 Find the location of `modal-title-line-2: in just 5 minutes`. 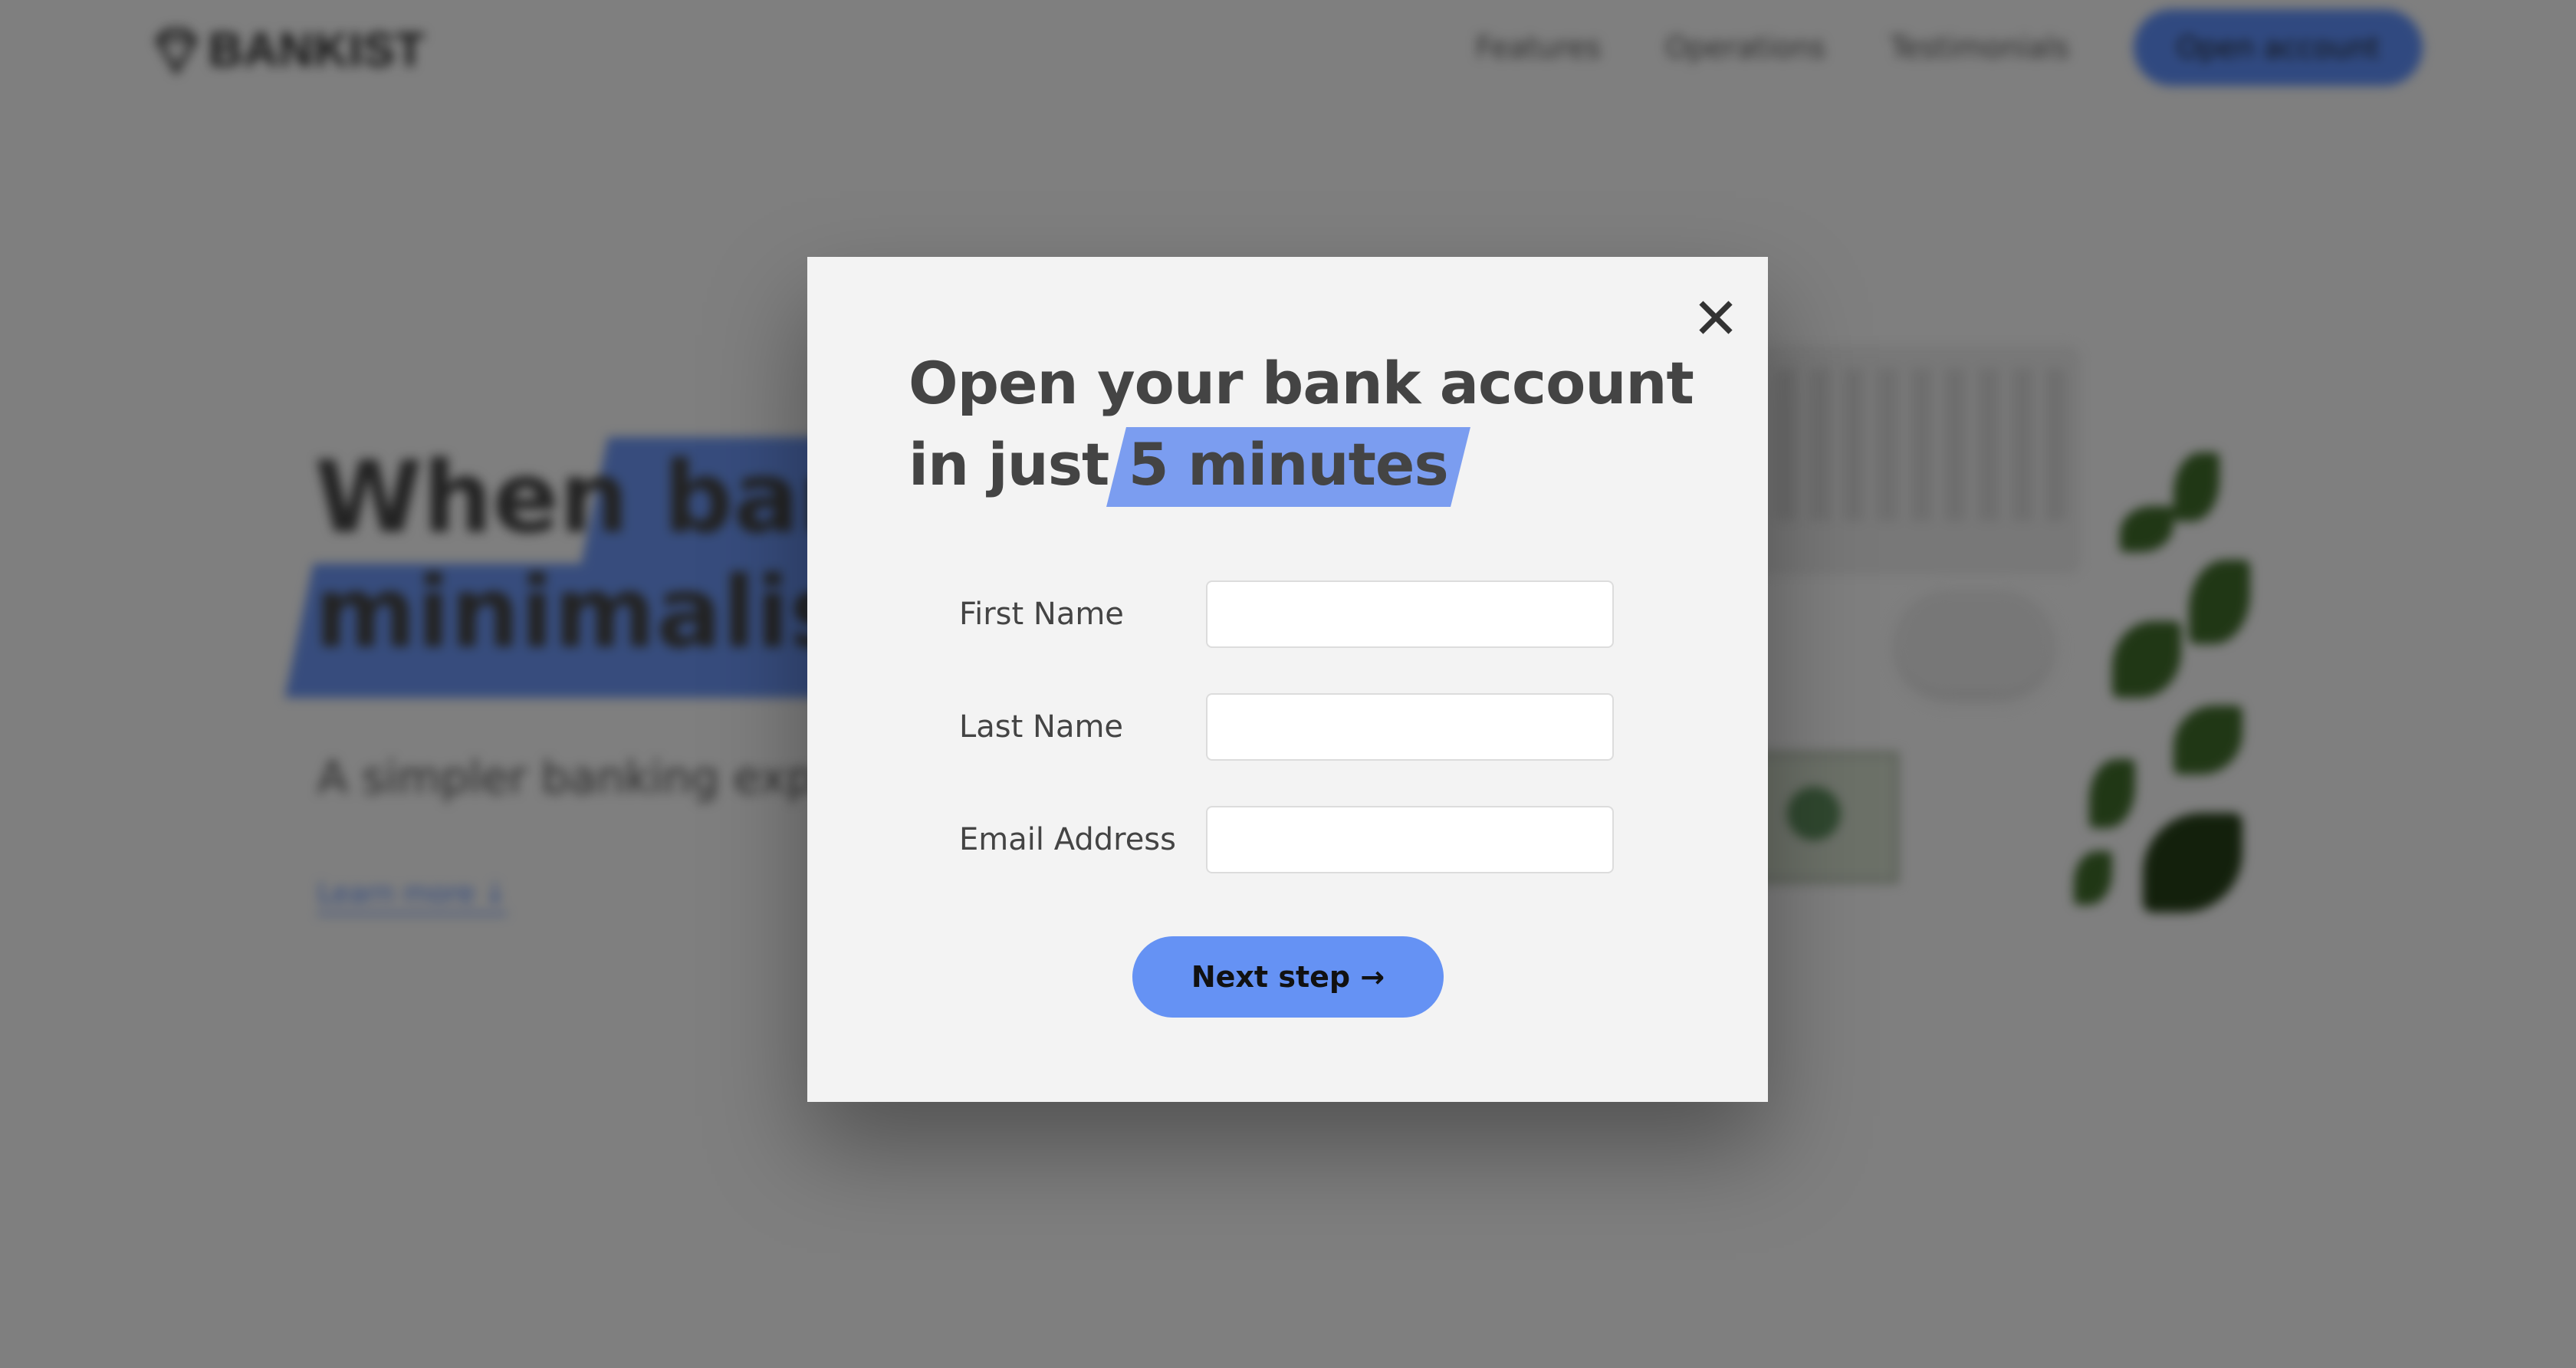

modal-title-line-2: in just 5 minutes is located at coordinates (1302, 465).